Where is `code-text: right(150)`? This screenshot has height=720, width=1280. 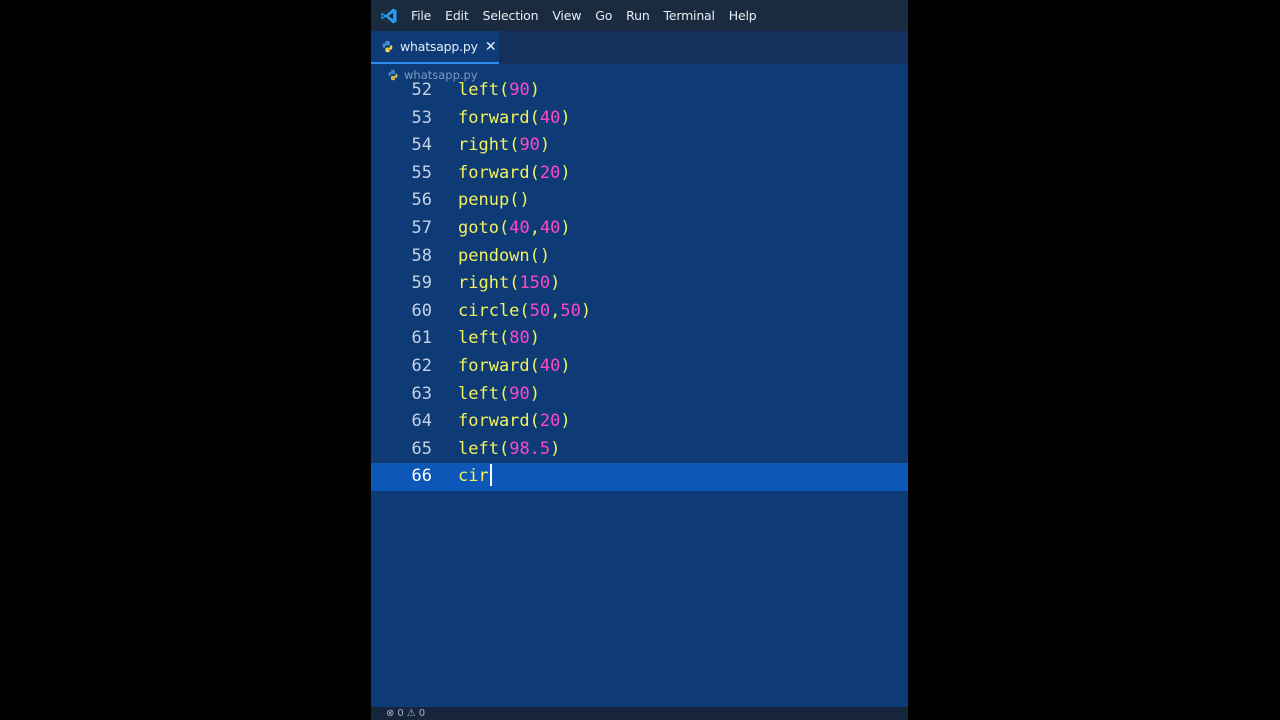 code-text: right(150) is located at coordinates (509, 284).